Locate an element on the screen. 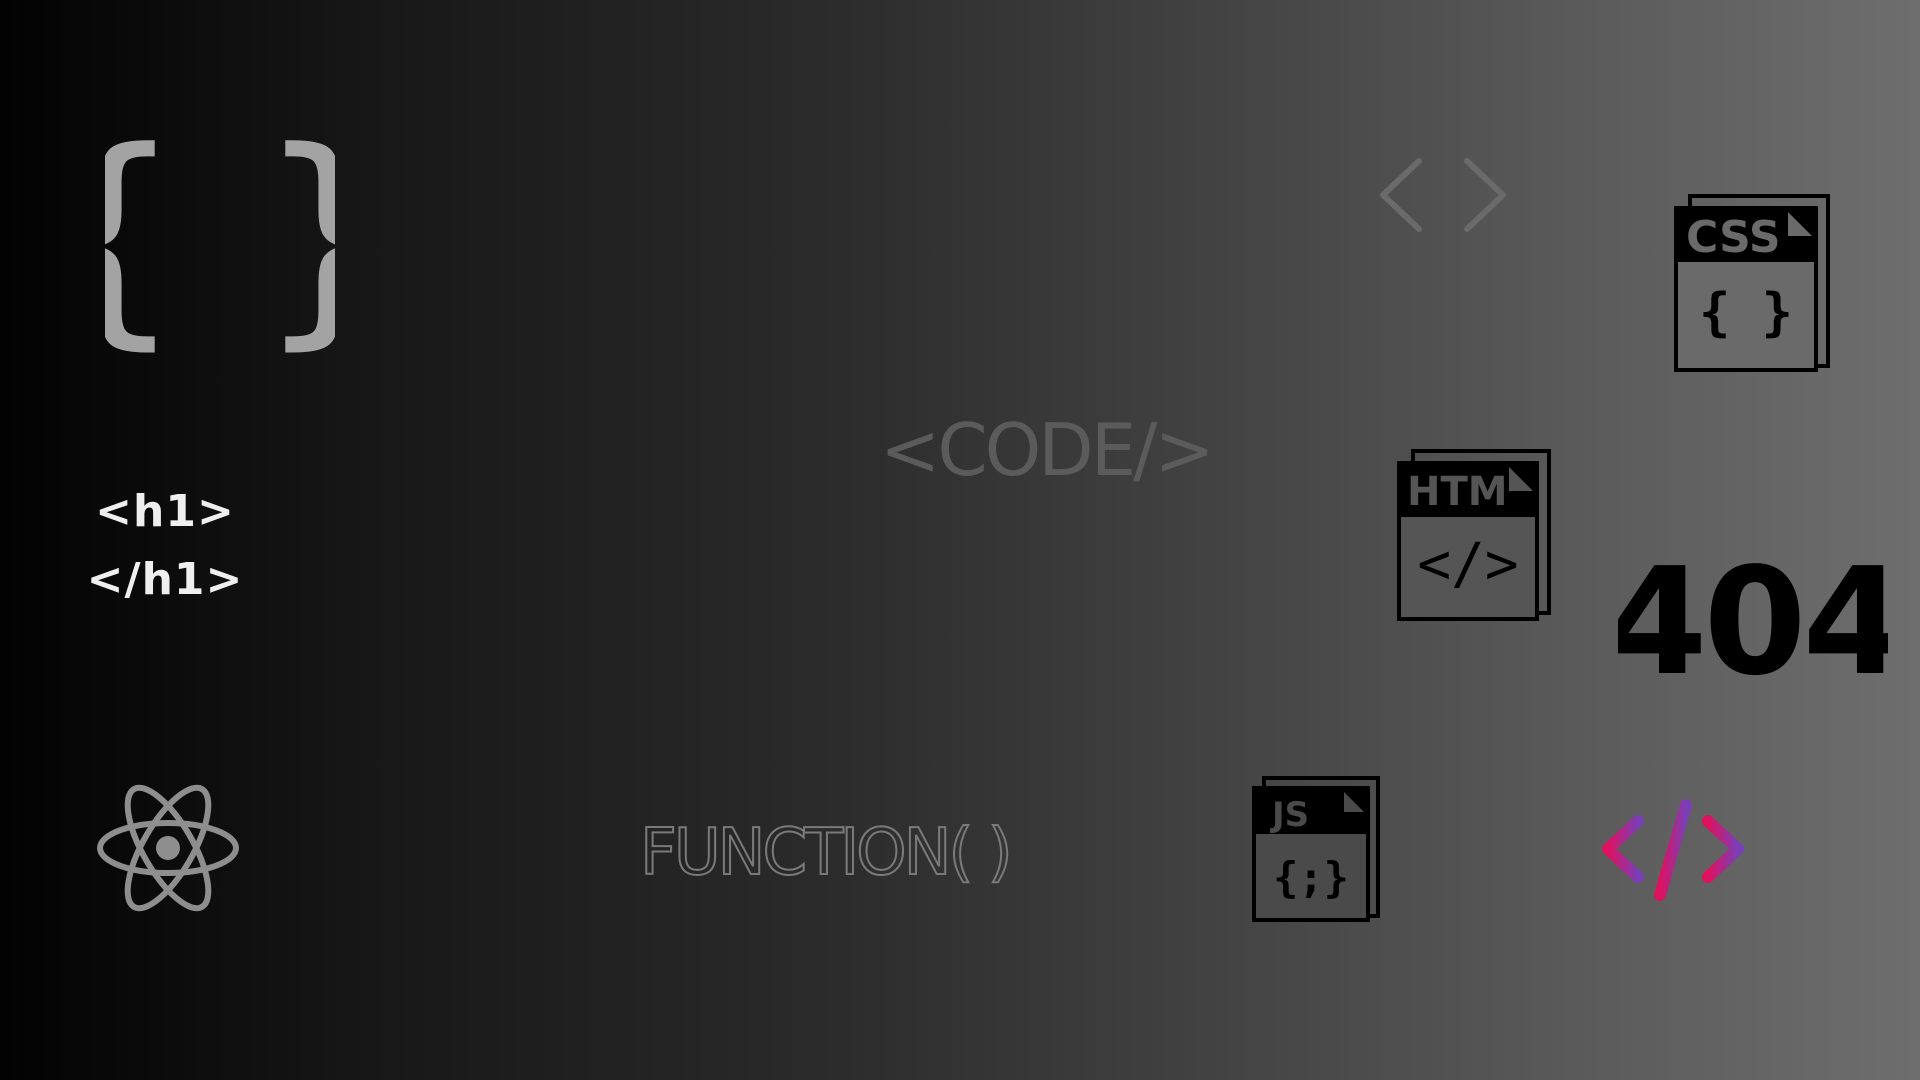  css-file-label: CSS is located at coordinates (1733, 237).